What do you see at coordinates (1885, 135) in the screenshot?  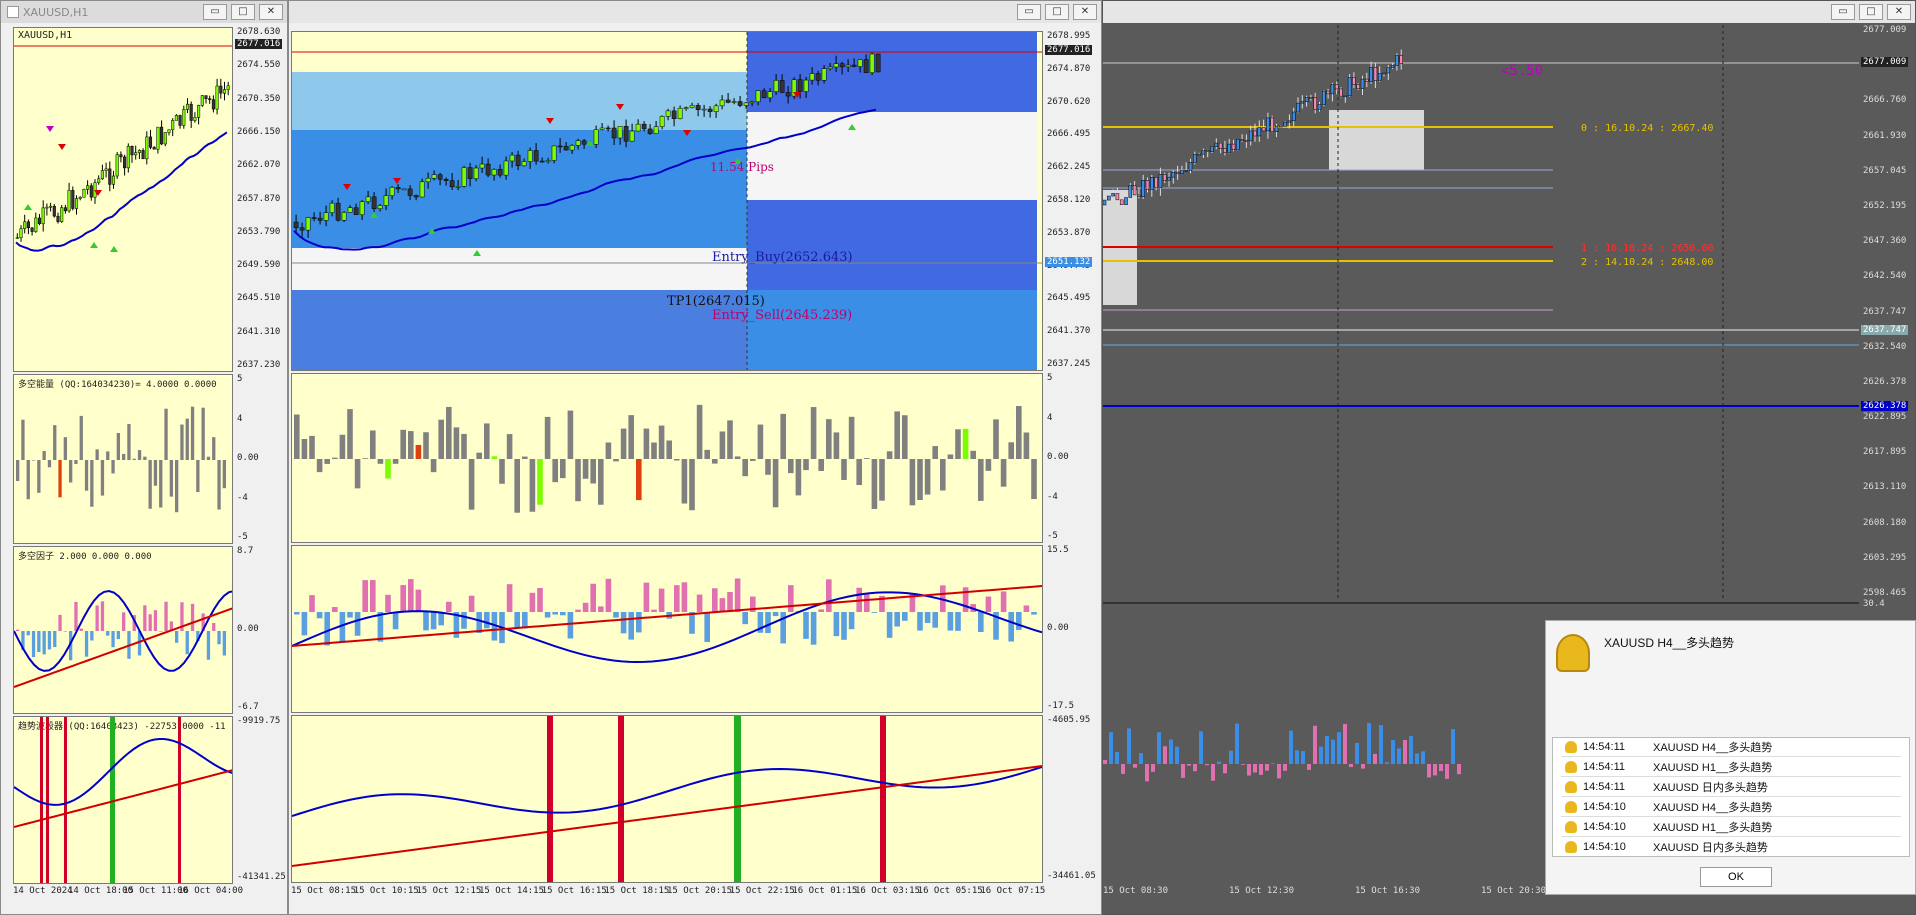 I see `axis-tick-label: 2661.930` at bounding box center [1885, 135].